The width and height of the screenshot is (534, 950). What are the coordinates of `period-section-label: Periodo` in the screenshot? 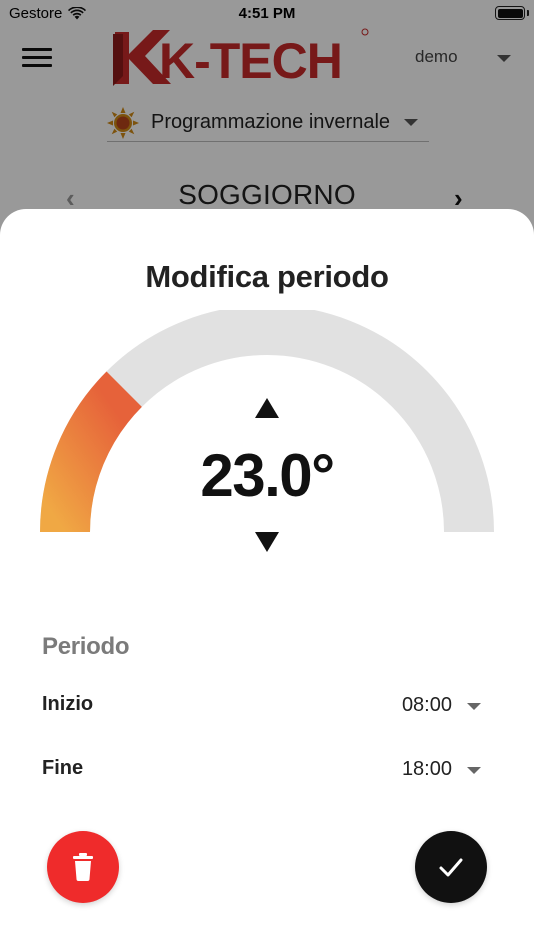 It's located at (86, 646).